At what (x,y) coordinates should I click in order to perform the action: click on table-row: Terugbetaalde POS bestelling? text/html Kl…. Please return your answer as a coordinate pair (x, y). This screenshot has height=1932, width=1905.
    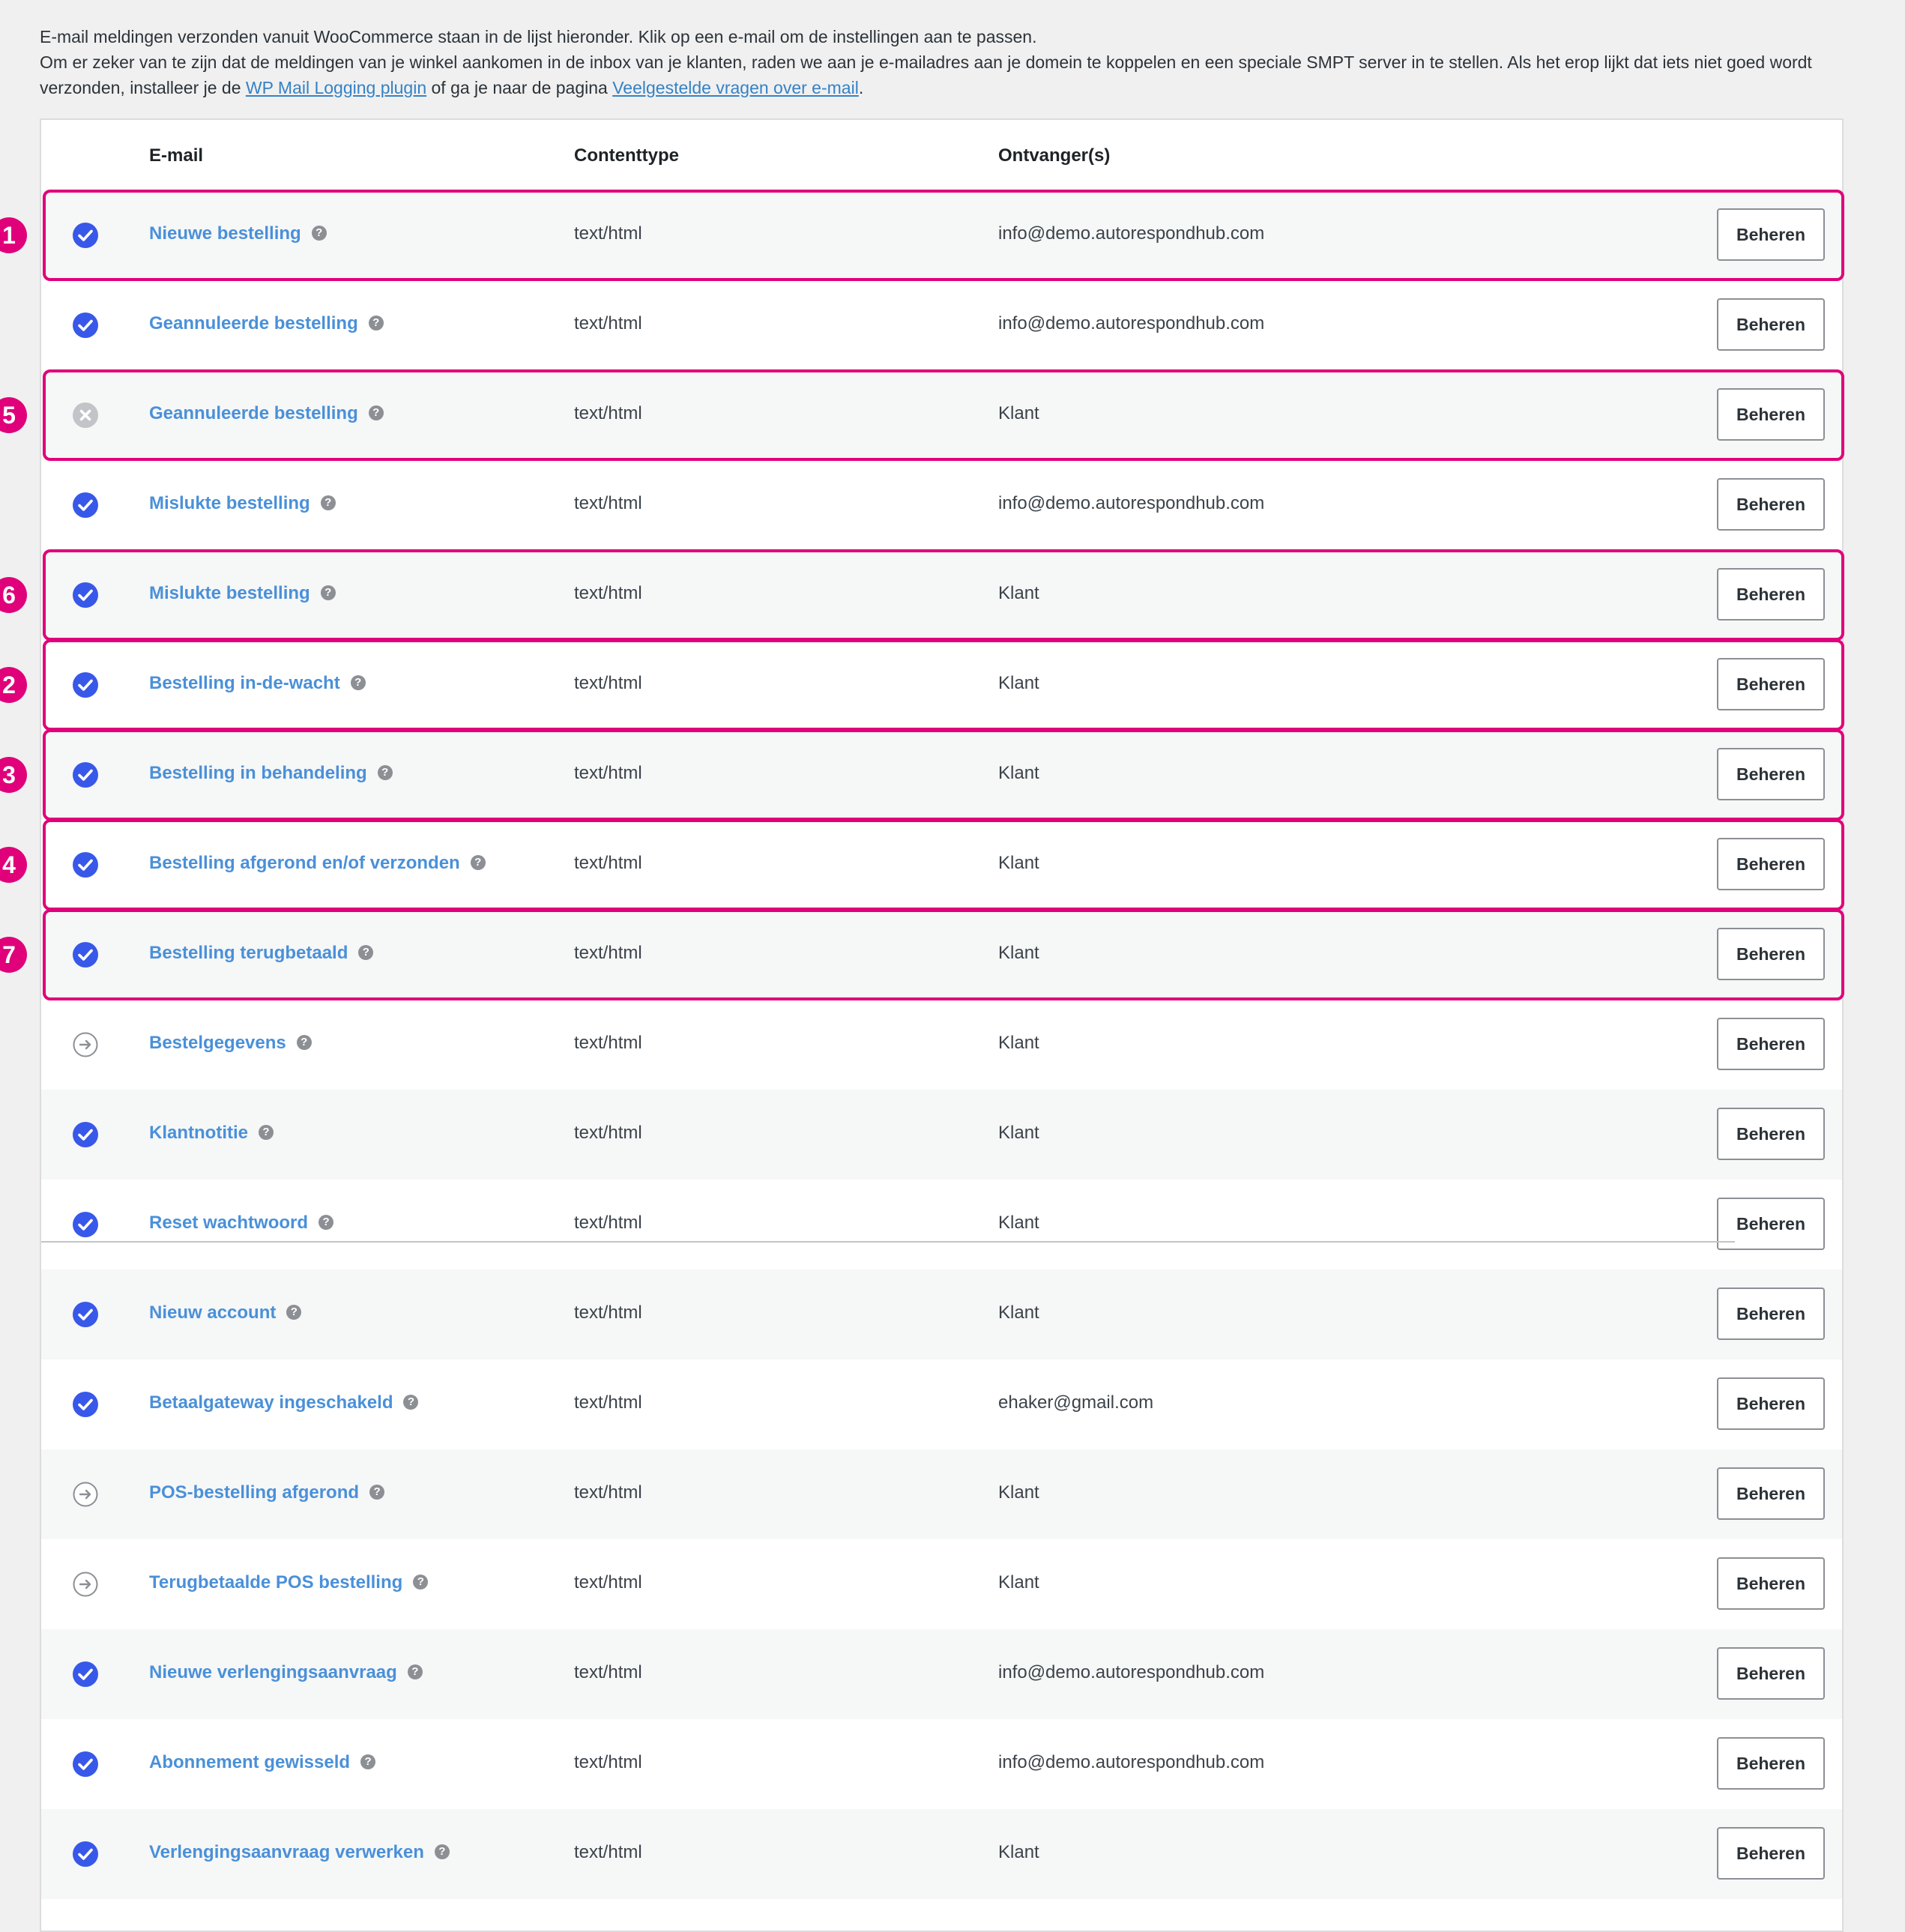
    Looking at the image, I should click on (941, 1584).